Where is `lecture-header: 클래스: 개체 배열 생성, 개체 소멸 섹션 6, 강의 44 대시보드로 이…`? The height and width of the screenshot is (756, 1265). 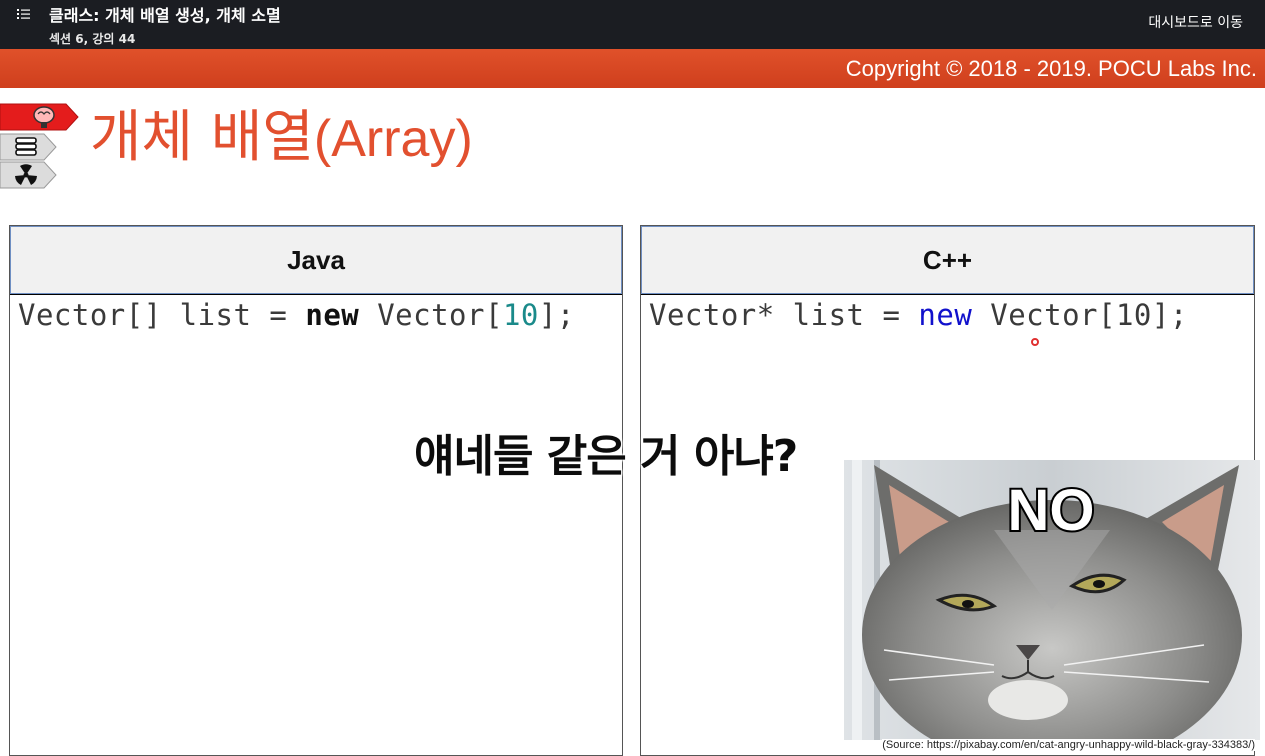
lecture-header: 클래스: 개체 배열 생성, 개체 소멸 섹션 6, 강의 44 대시보드로 이… is located at coordinates (632, 24).